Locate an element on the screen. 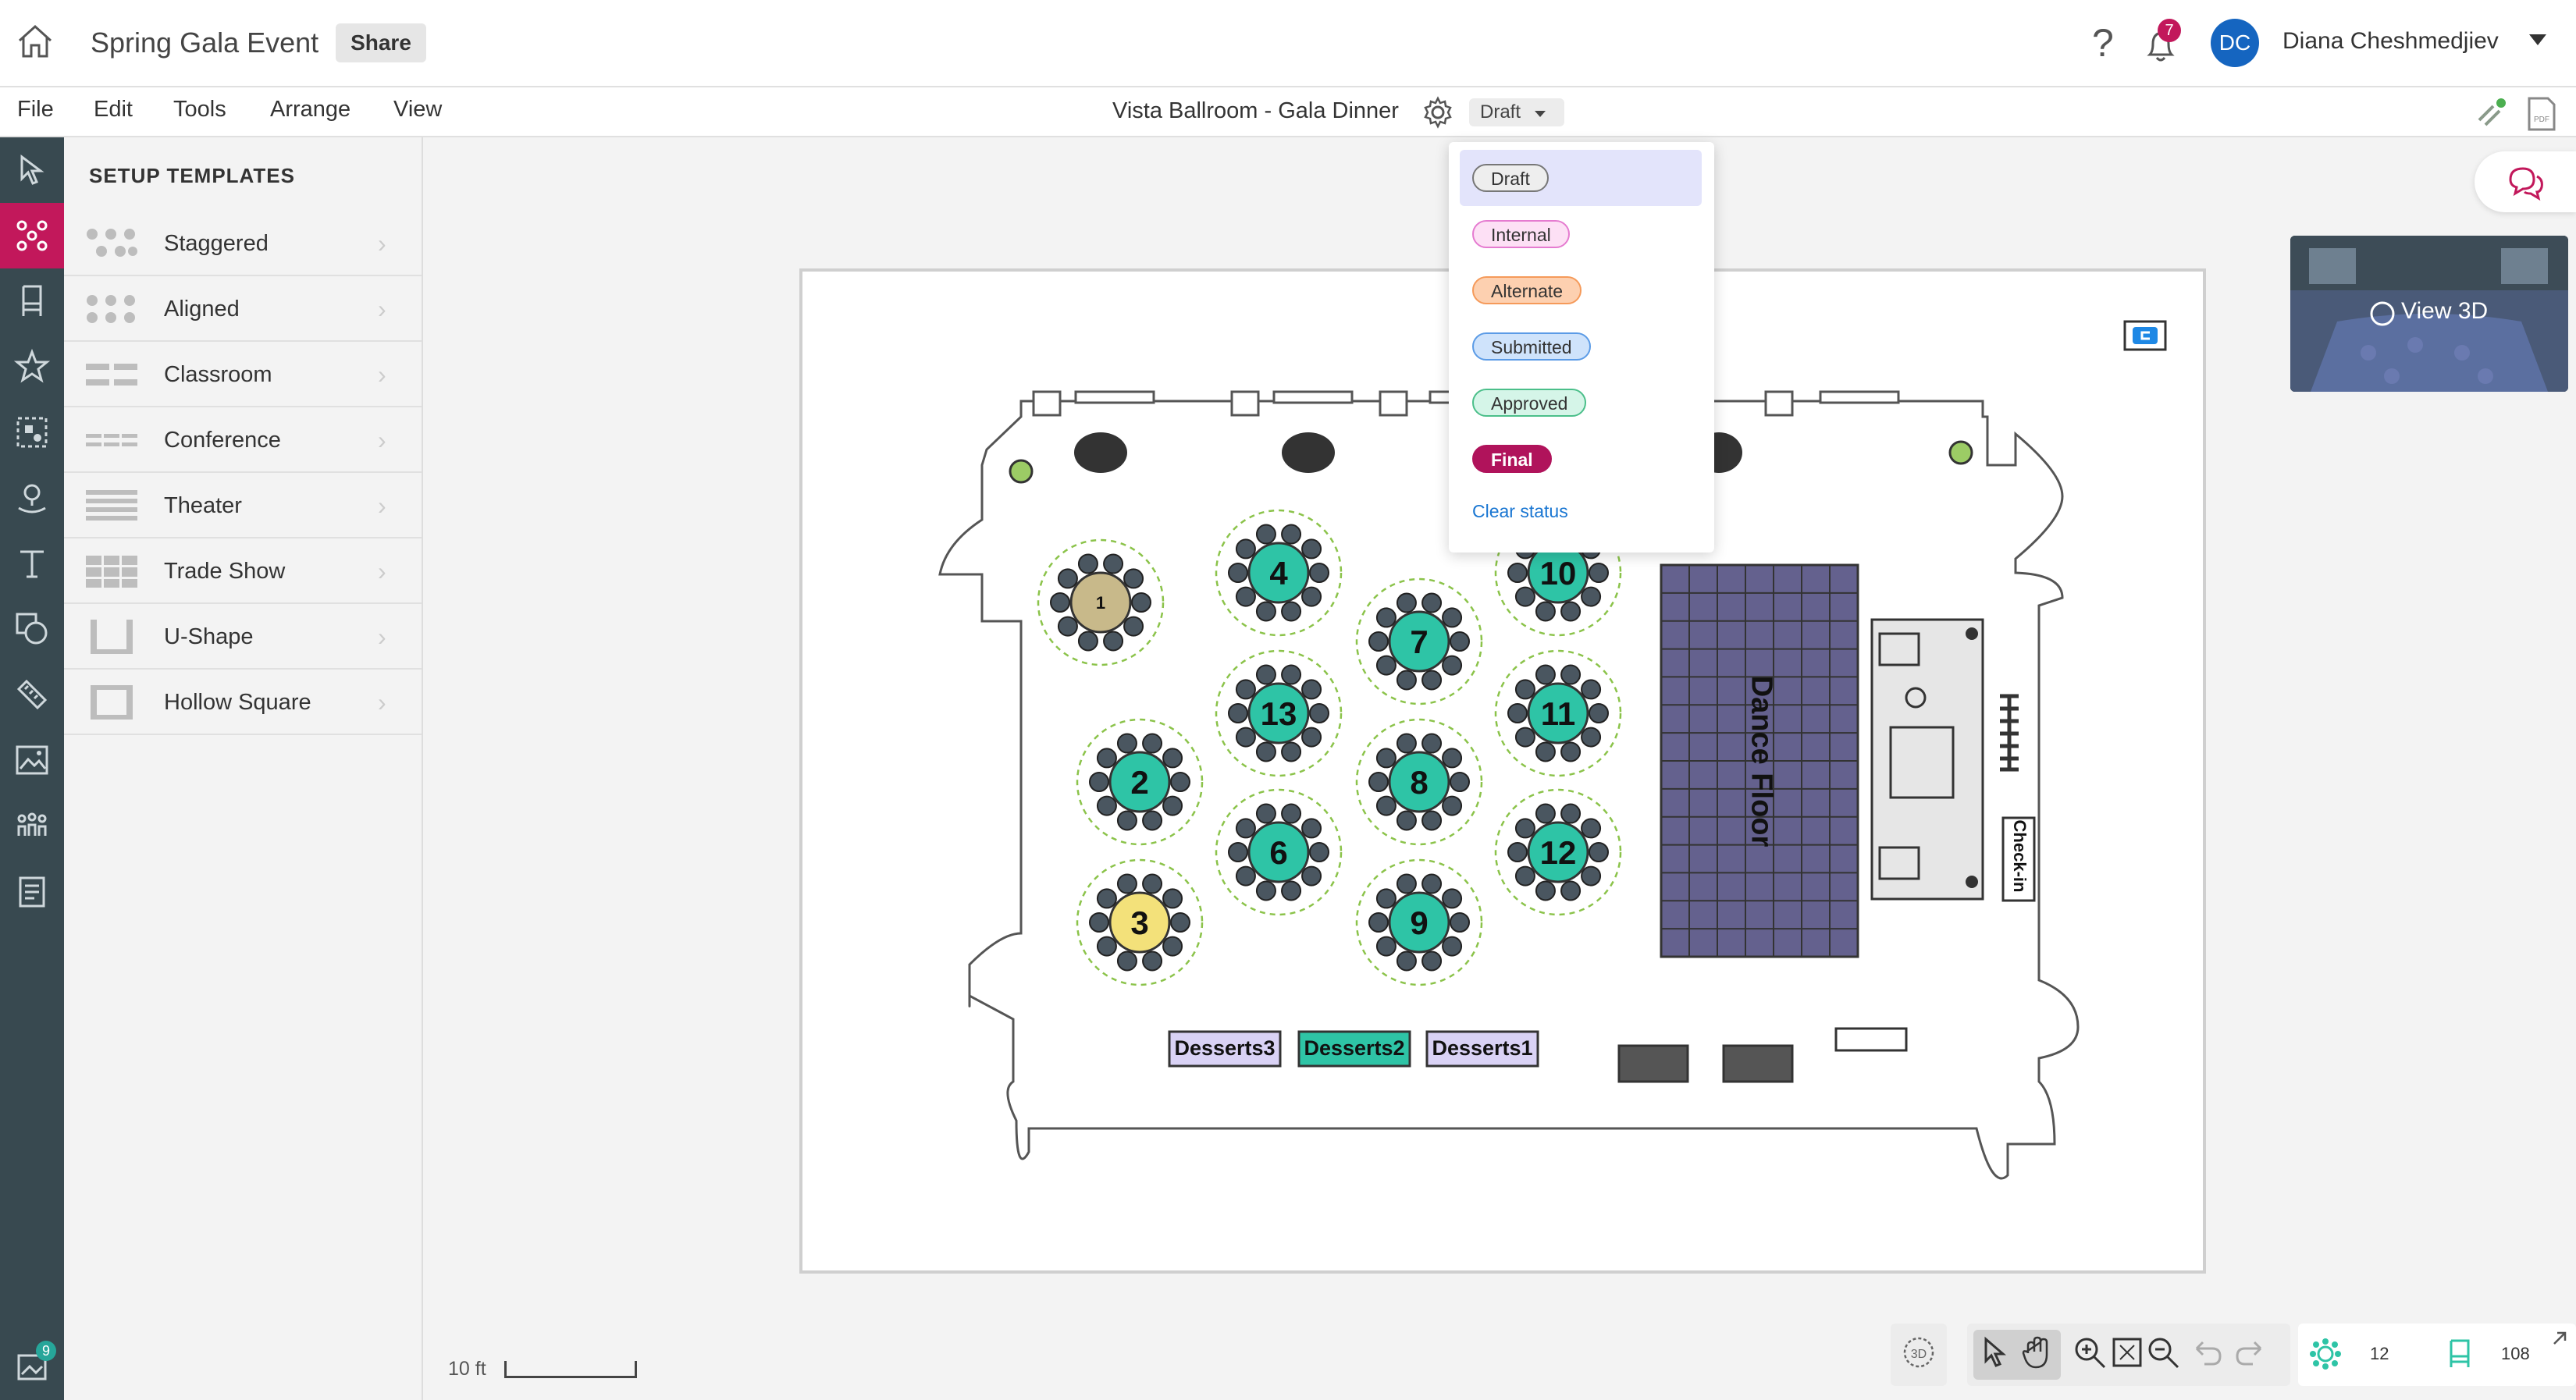 This screenshot has height=1400, width=2576. comments-button is located at coordinates (2525, 181).